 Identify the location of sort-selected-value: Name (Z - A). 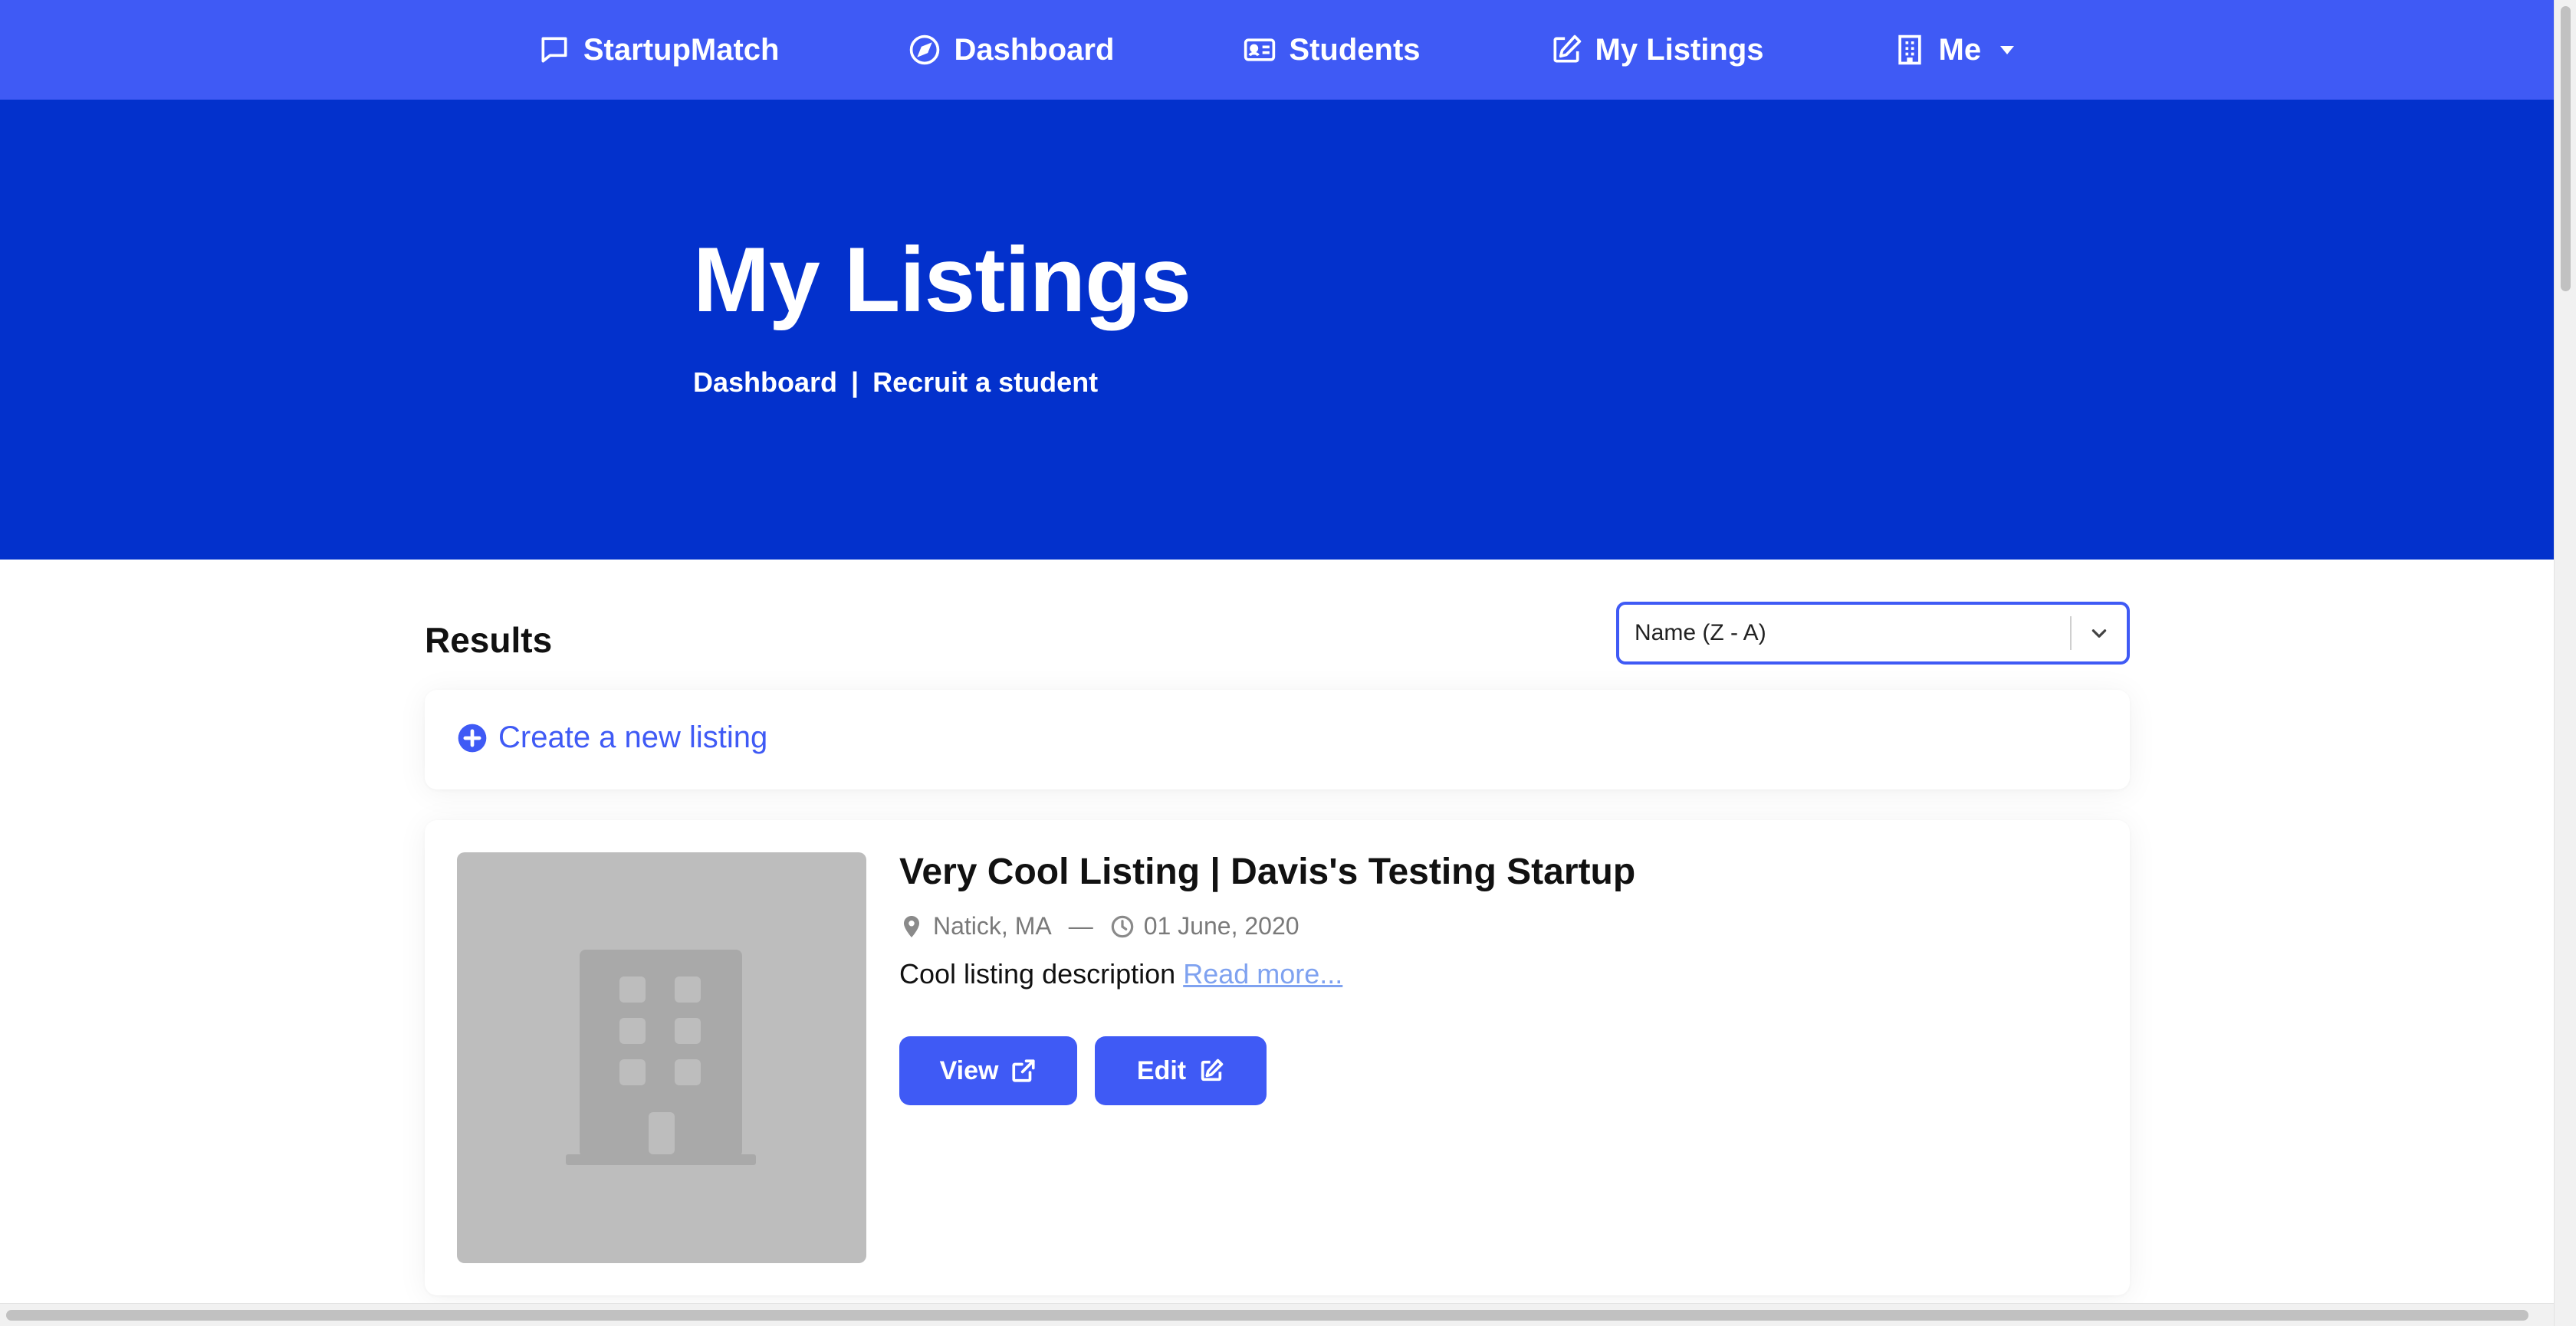
(1700, 632).